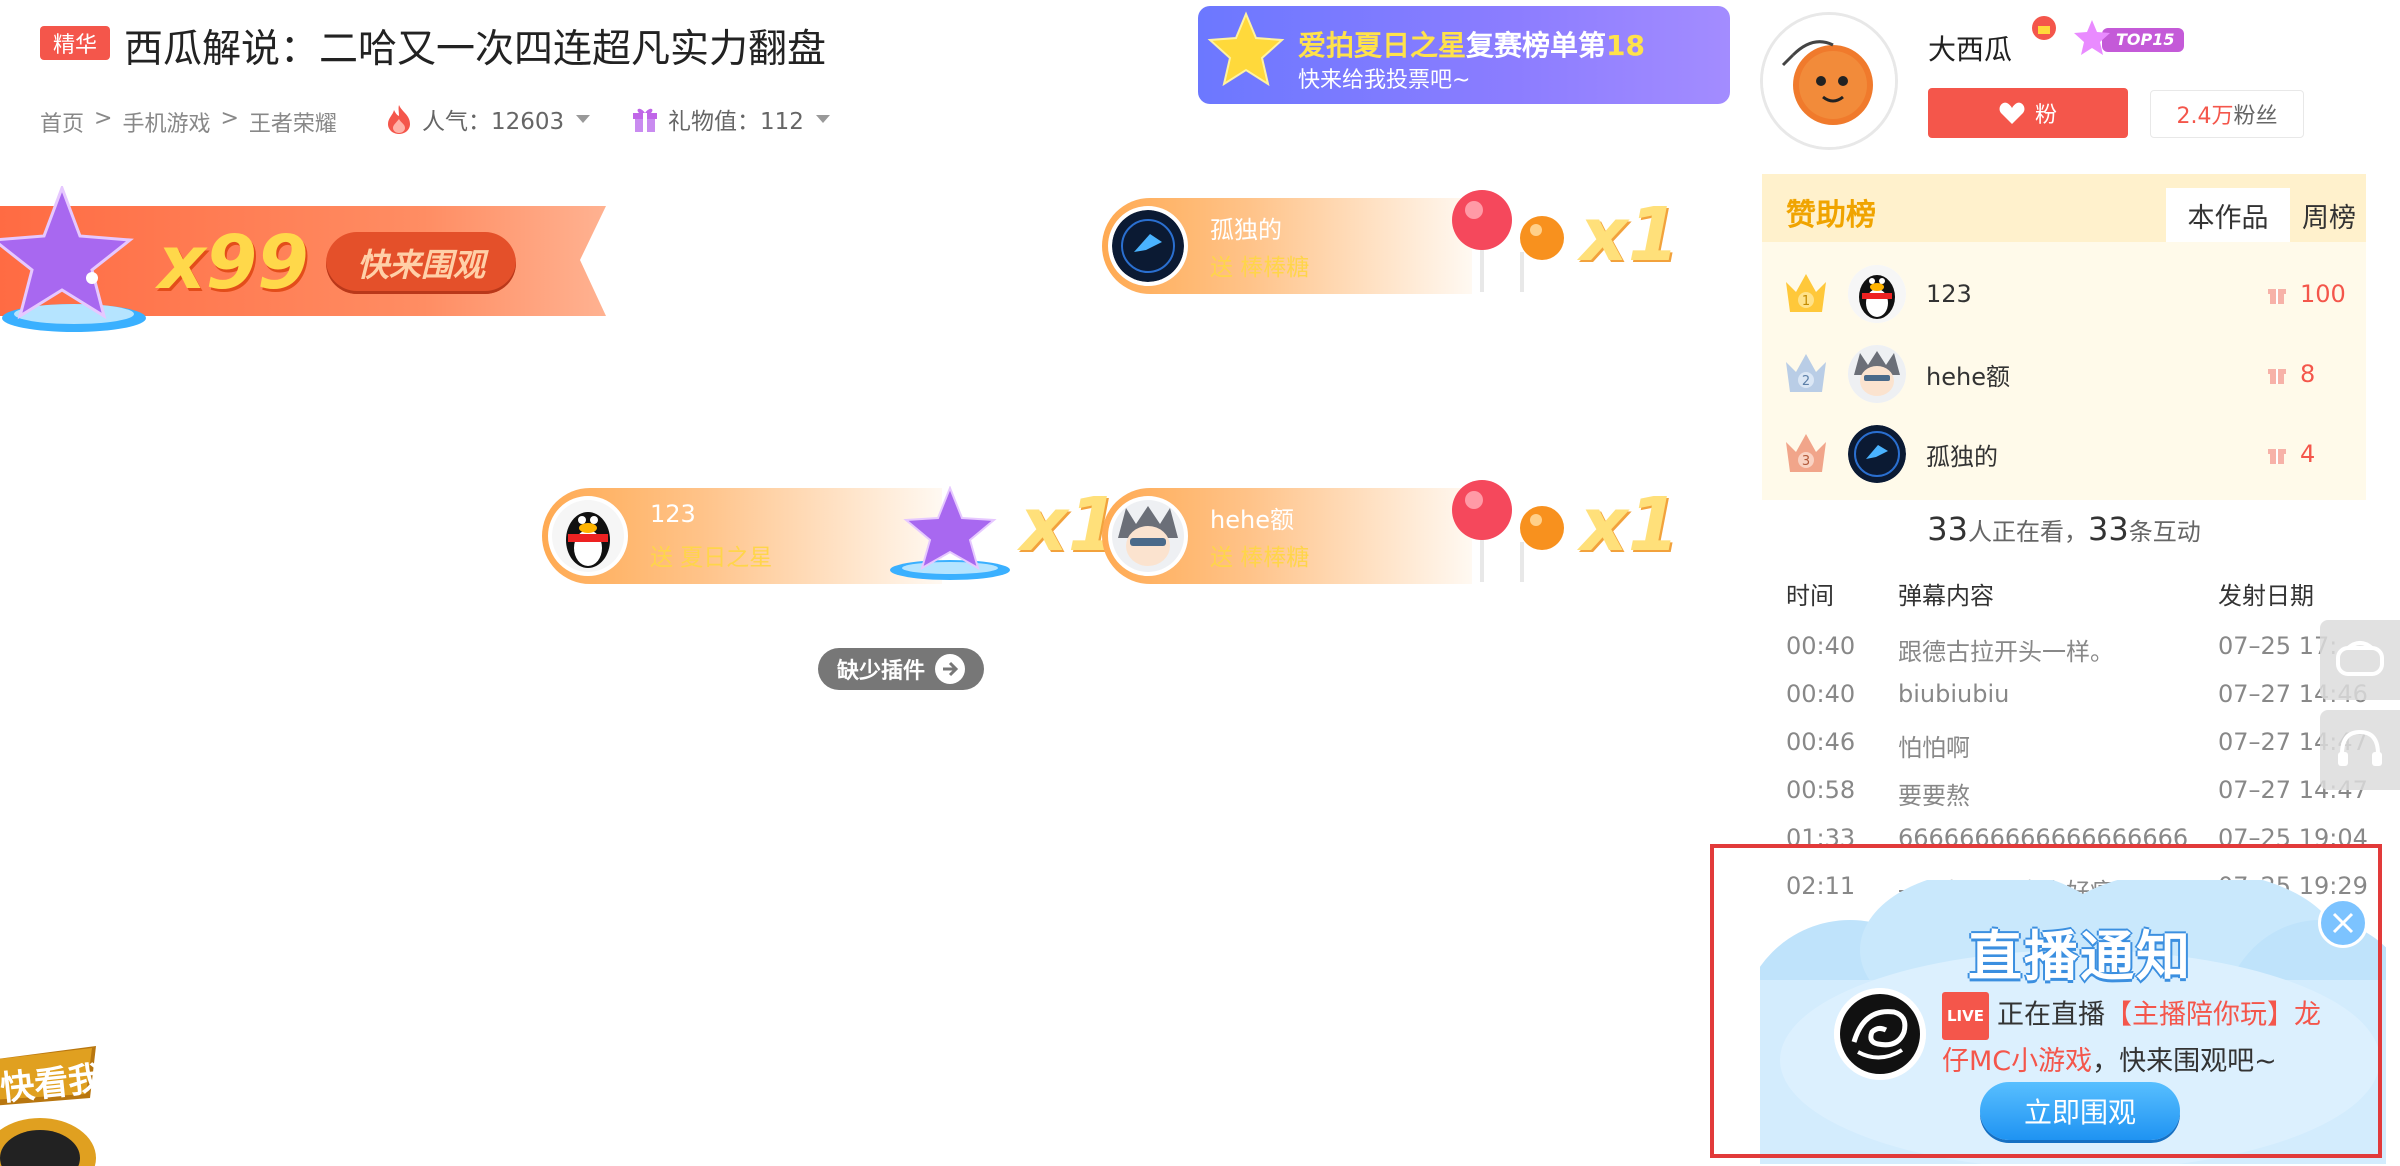 The image size is (2400, 1166). What do you see at coordinates (2329, 215) in the screenshot?
I see `tab-weekly: 周榜` at bounding box center [2329, 215].